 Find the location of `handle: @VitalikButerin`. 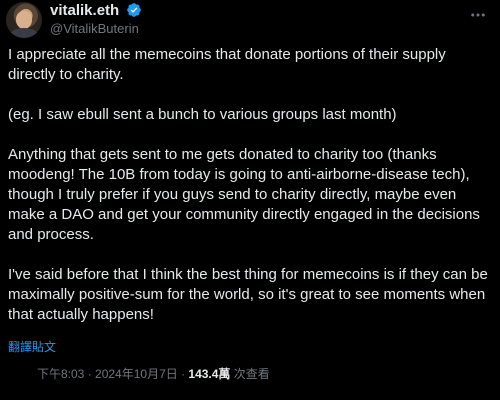

handle: @VitalikButerin is located at coordinates (96, 28).